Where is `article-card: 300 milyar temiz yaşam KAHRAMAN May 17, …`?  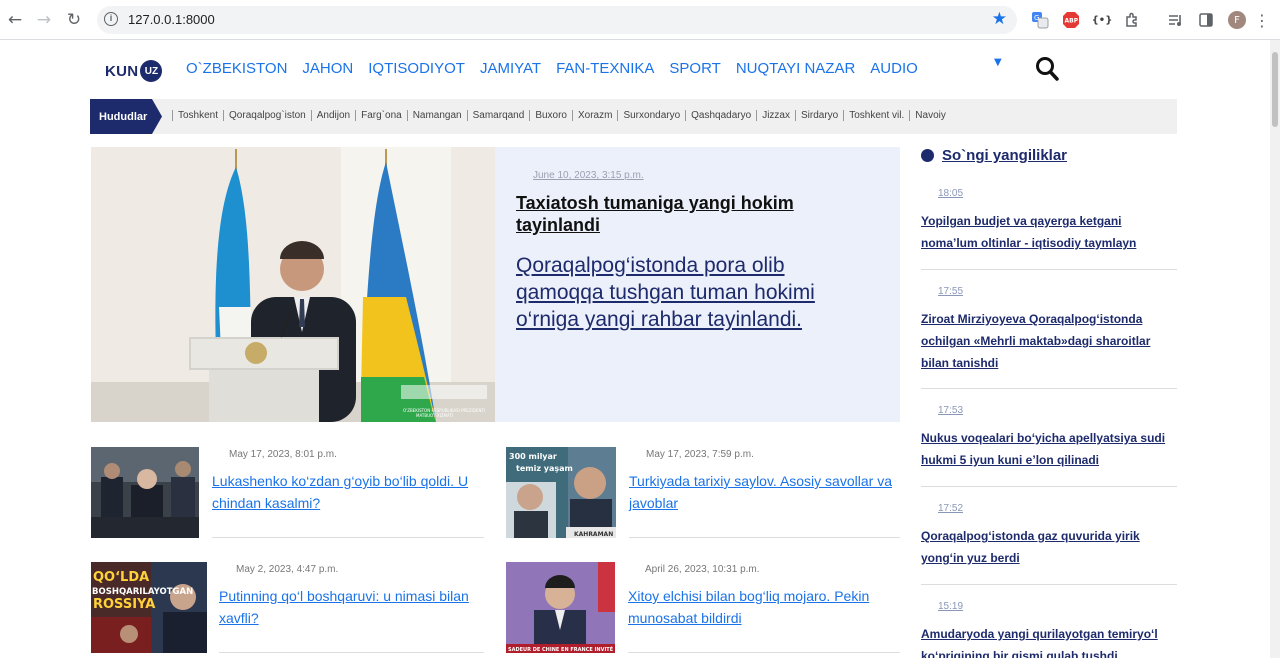 article-card: 300 milyar temiz yaşam KAHRAMAN May 17, … is located at coordinates (703, 492).